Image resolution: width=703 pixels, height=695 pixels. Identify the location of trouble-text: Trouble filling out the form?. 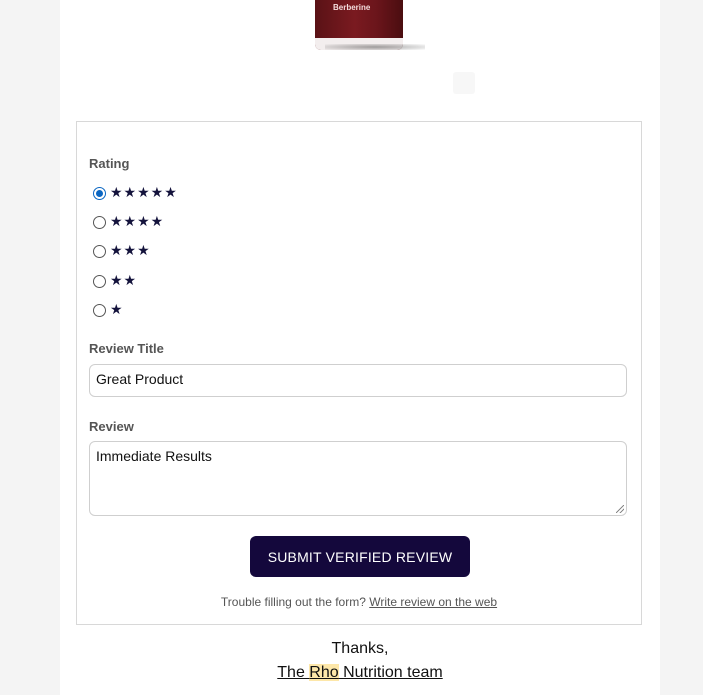
(293, 602).